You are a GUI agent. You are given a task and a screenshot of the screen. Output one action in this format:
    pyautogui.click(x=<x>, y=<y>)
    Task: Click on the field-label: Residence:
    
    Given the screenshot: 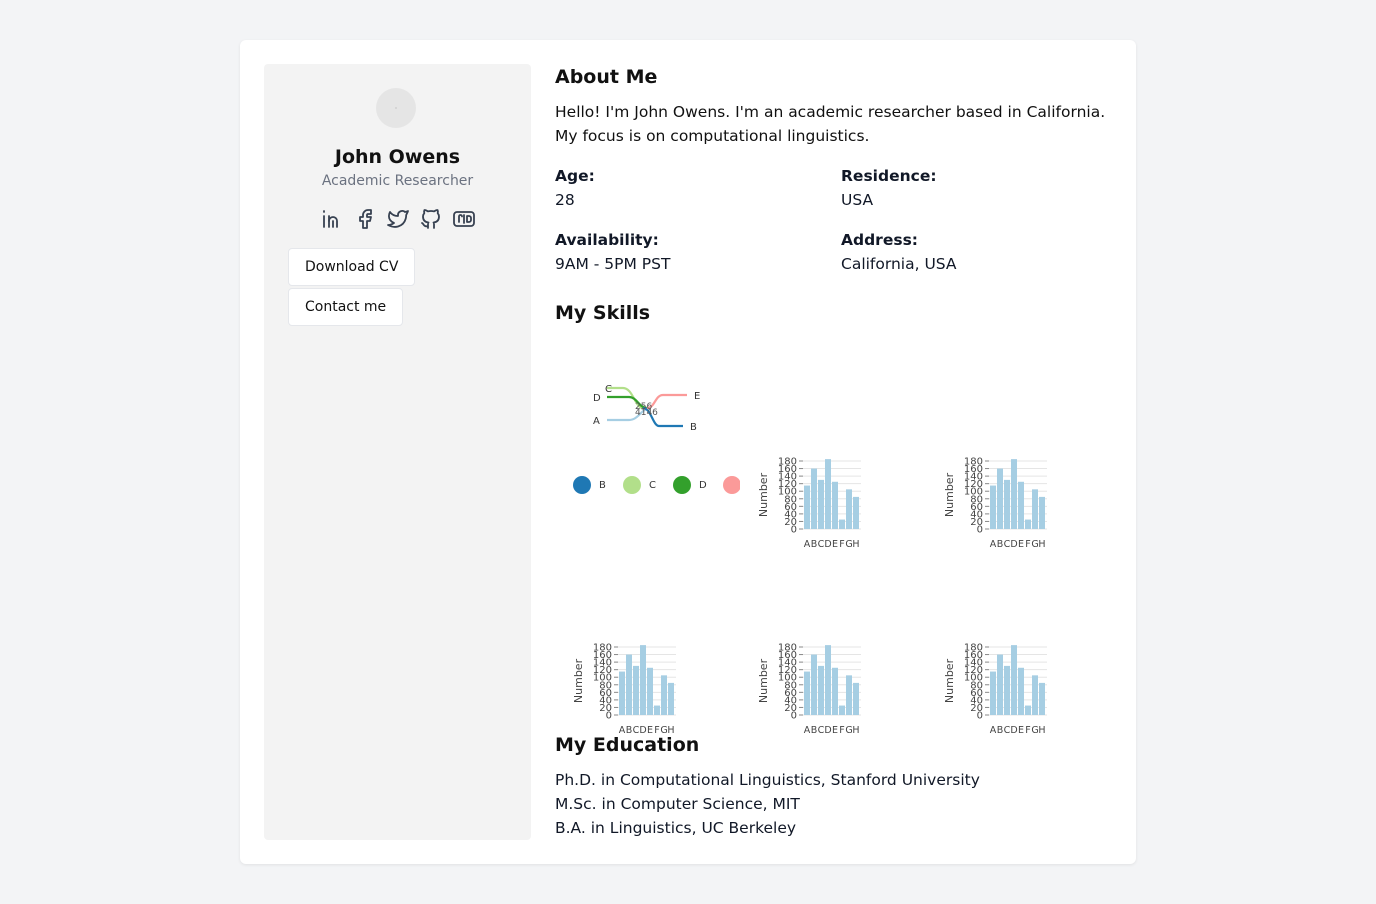 What is the action you would take?
    pyautogui.click(x=889, y=176)
    